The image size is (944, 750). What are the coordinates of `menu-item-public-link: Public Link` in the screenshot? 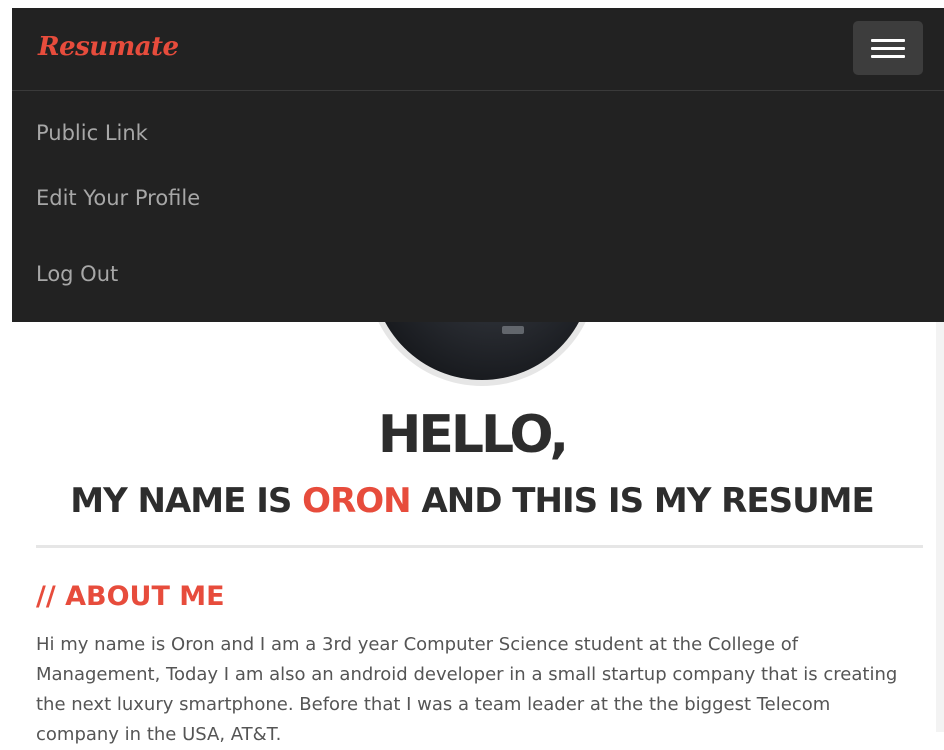 It's located at (92, 133).